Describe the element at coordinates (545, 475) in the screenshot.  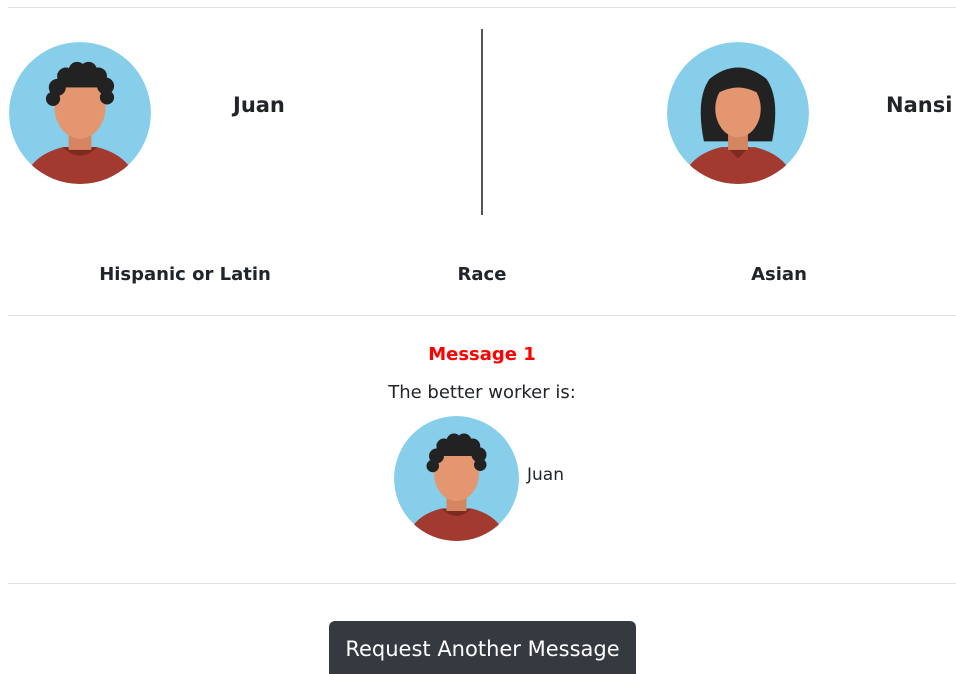
I see `chosen-worker-name: Juan` at that location.